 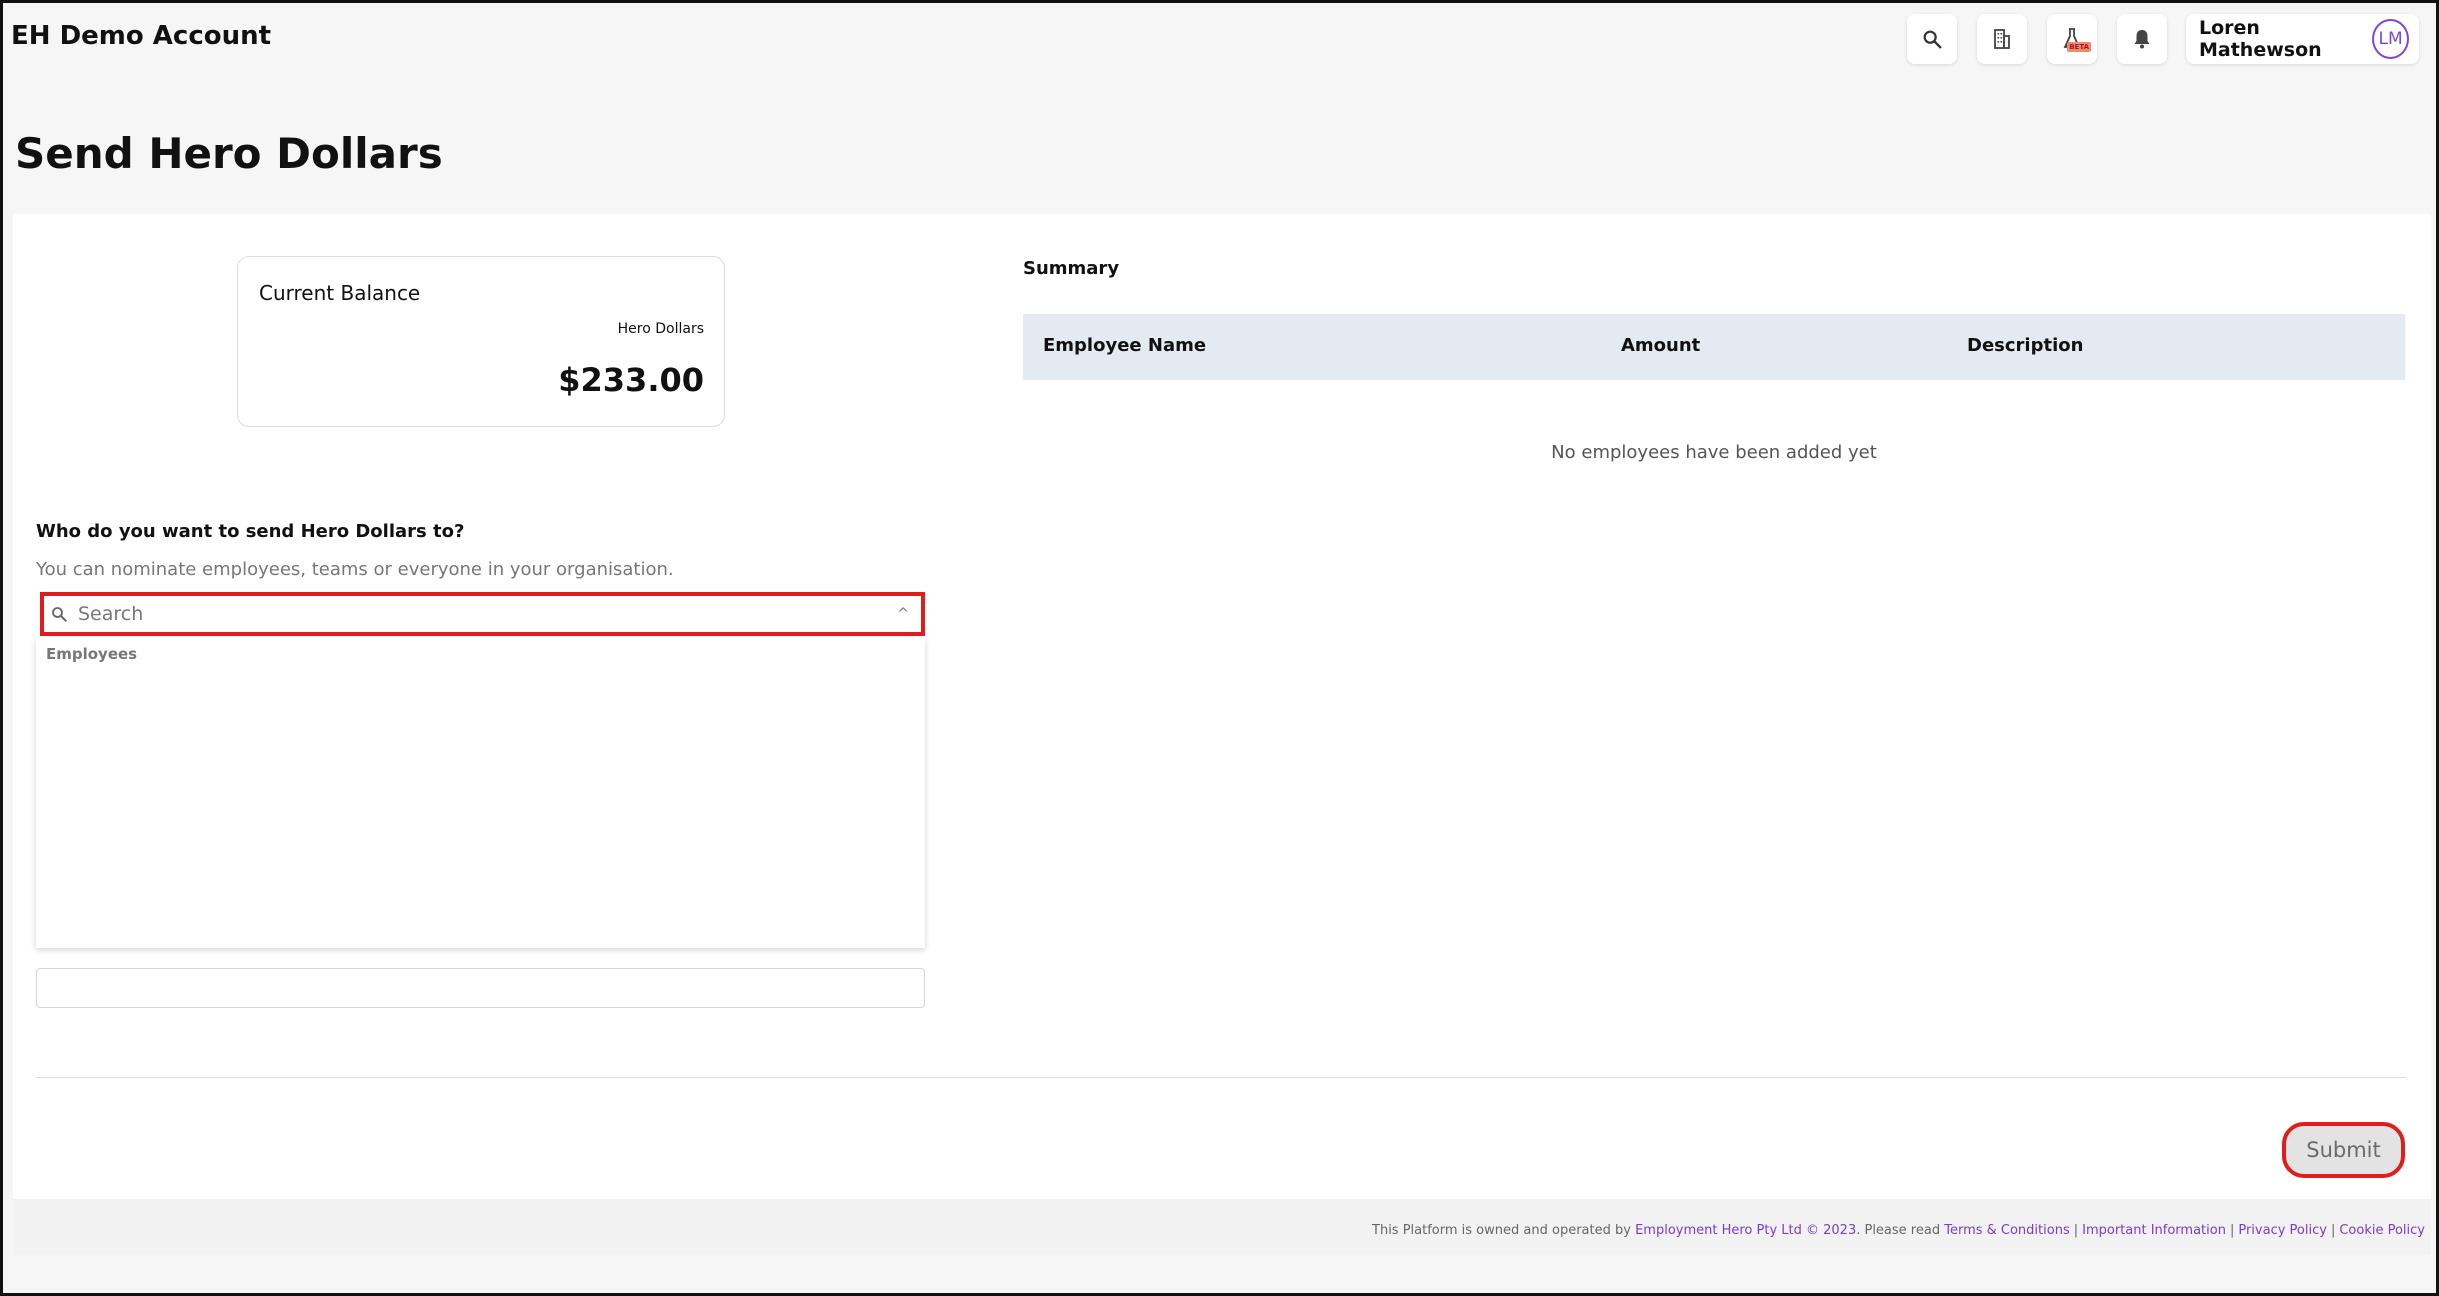 What do you see at coordinates (340, 293) in the screenshot?
I see `balance-title: Current Balance` at bounding box center [340, 293].